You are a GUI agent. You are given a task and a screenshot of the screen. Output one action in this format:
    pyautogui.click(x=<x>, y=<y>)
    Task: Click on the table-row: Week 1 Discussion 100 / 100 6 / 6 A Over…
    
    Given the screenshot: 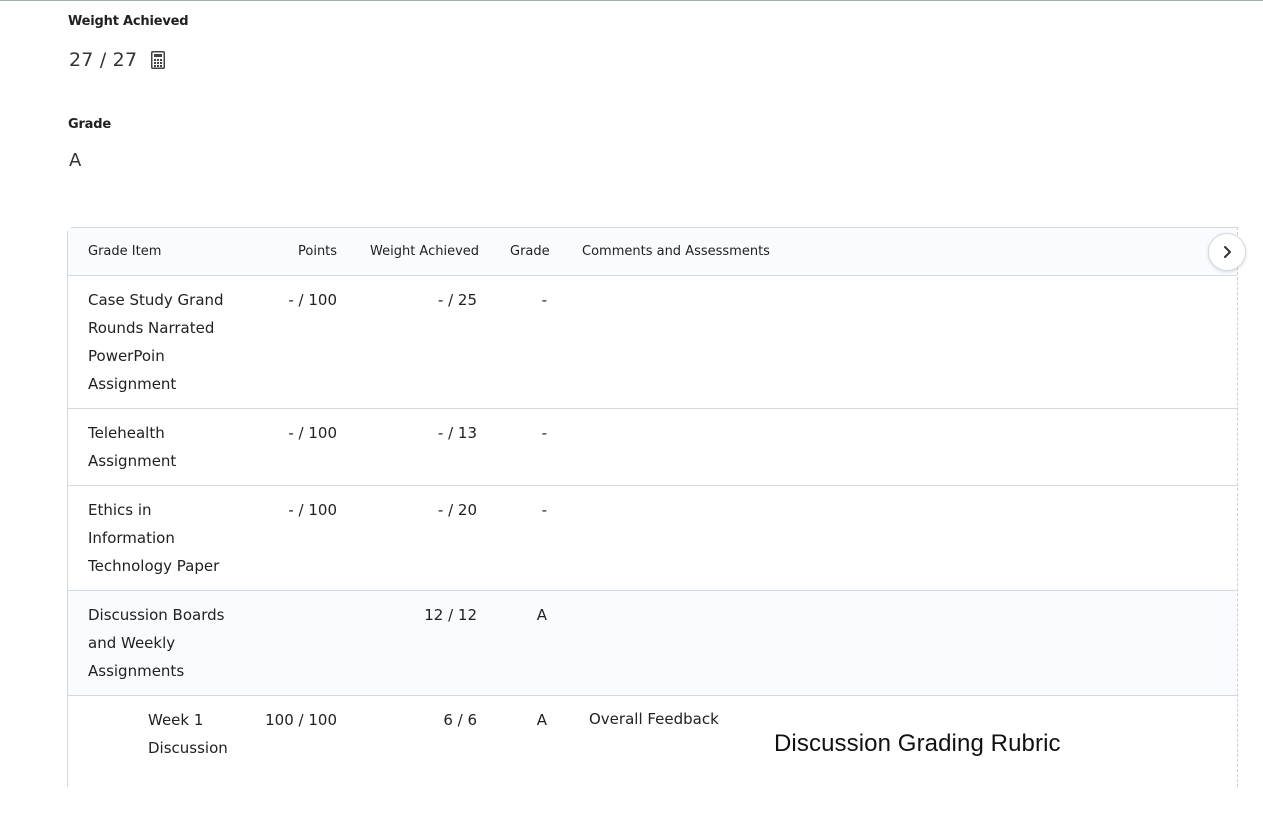 What is the action you would take?
    pyautogui.click(x=652, y=756)
    